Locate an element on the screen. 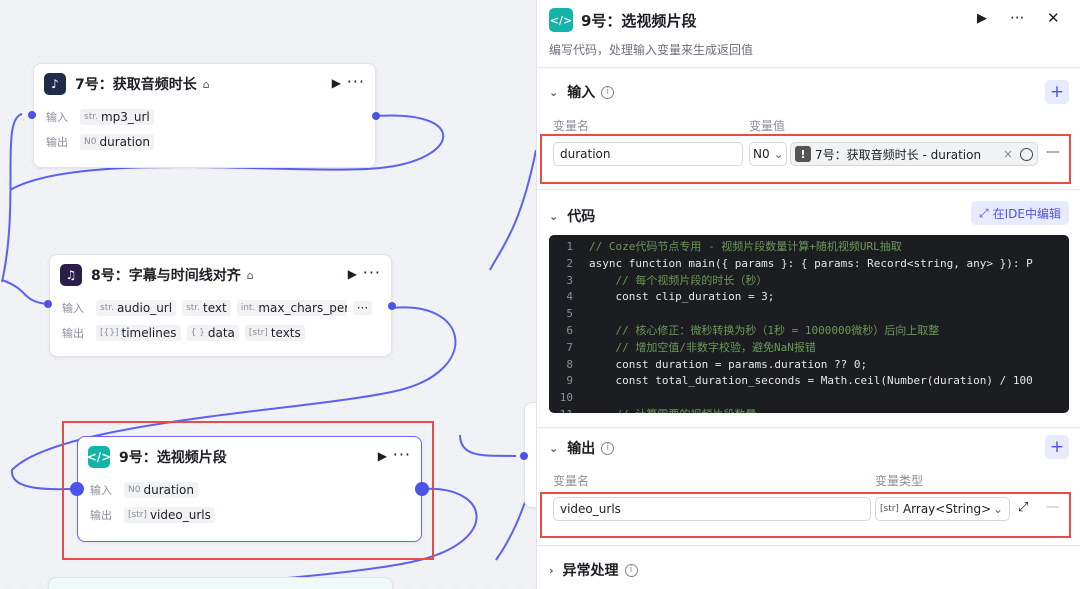 This screenshot has width=1080, height=589. node-9-output-chip: [str] video_urls is located at coordinates (169, 514).